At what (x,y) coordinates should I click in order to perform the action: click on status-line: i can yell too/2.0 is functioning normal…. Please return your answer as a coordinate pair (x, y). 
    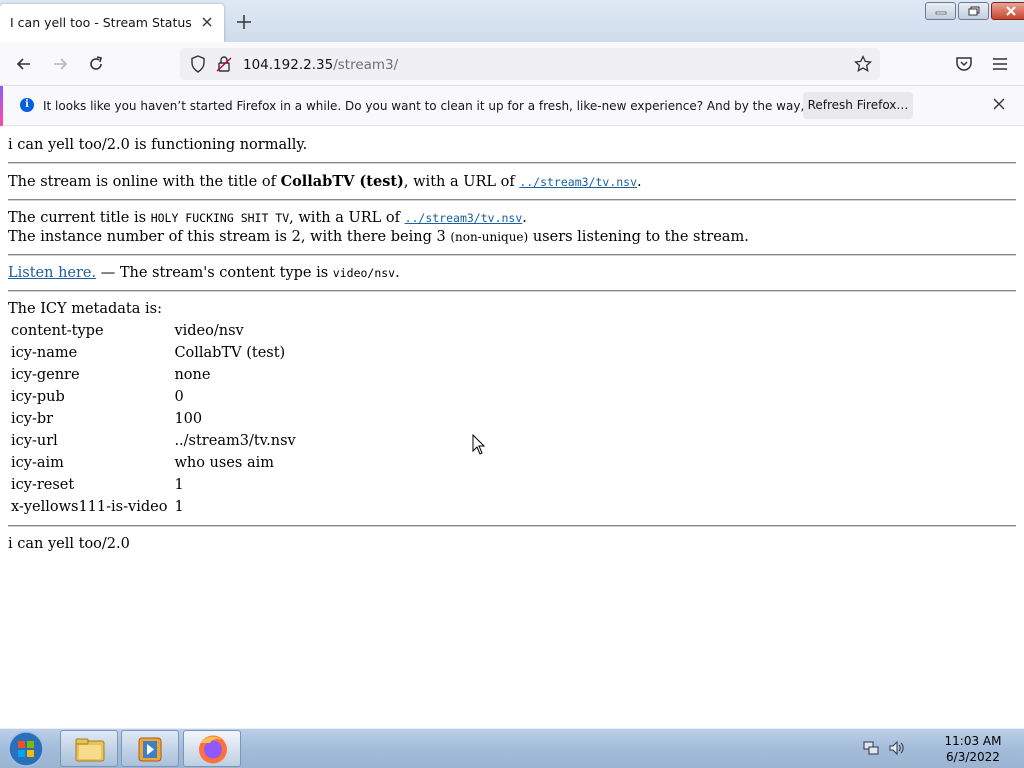
    Looking at the image, I should click on (158, 145).